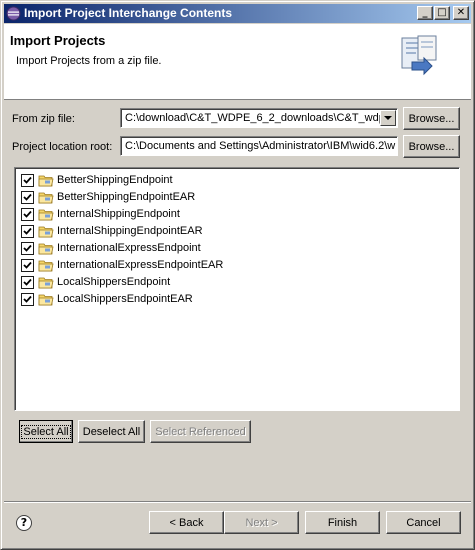 Image resolution: width=475 pixels, height=550 pixels. I want to click on project-name: InternationalExpressEndpointEAR, so click(140, 265).